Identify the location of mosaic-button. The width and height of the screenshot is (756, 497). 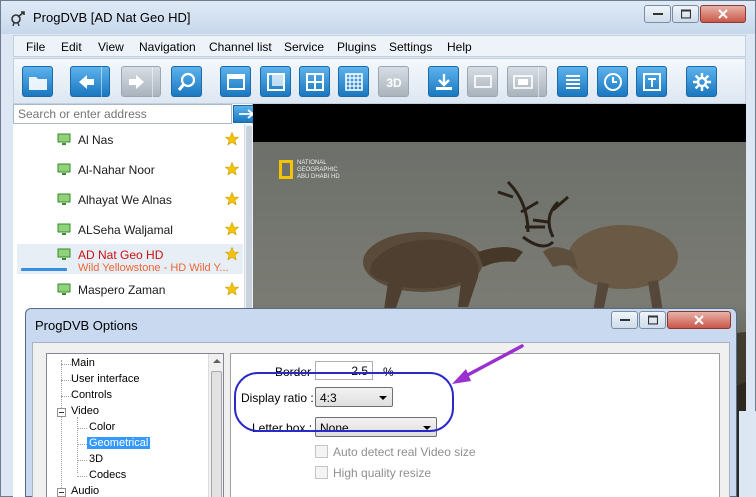
(314, 81).